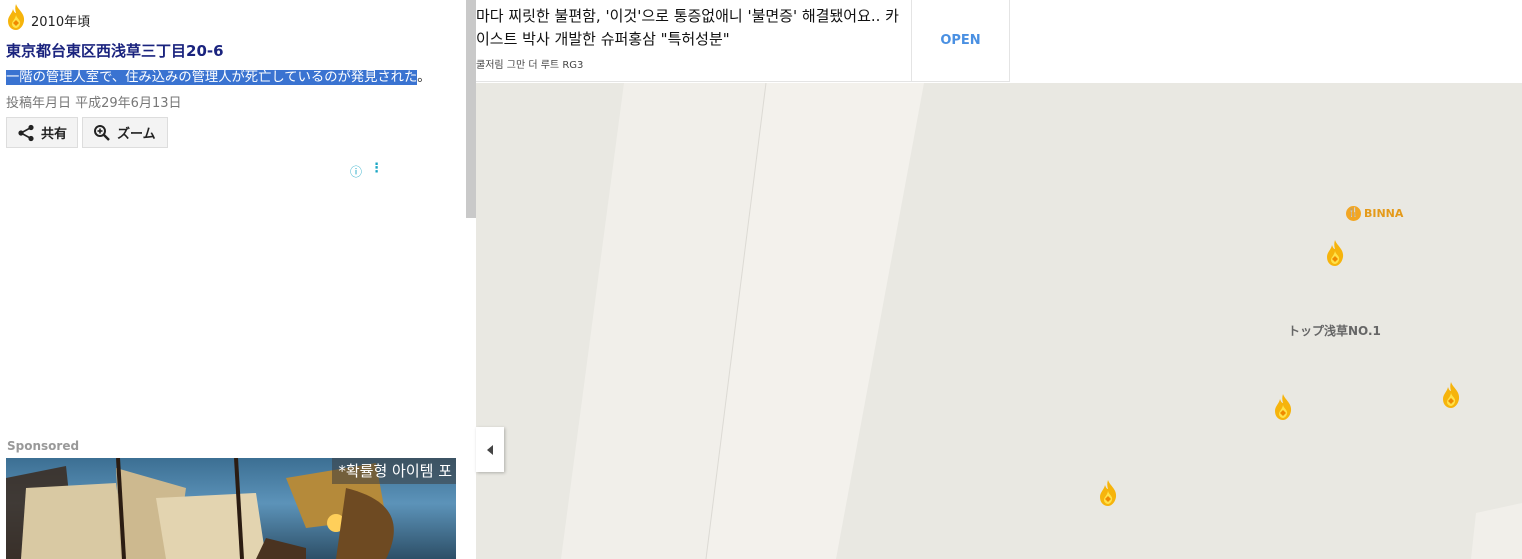 The height and width of the screenshot is (559, 1522). I want to click on poi-binna-label: BINNA, so click(1384, 213).